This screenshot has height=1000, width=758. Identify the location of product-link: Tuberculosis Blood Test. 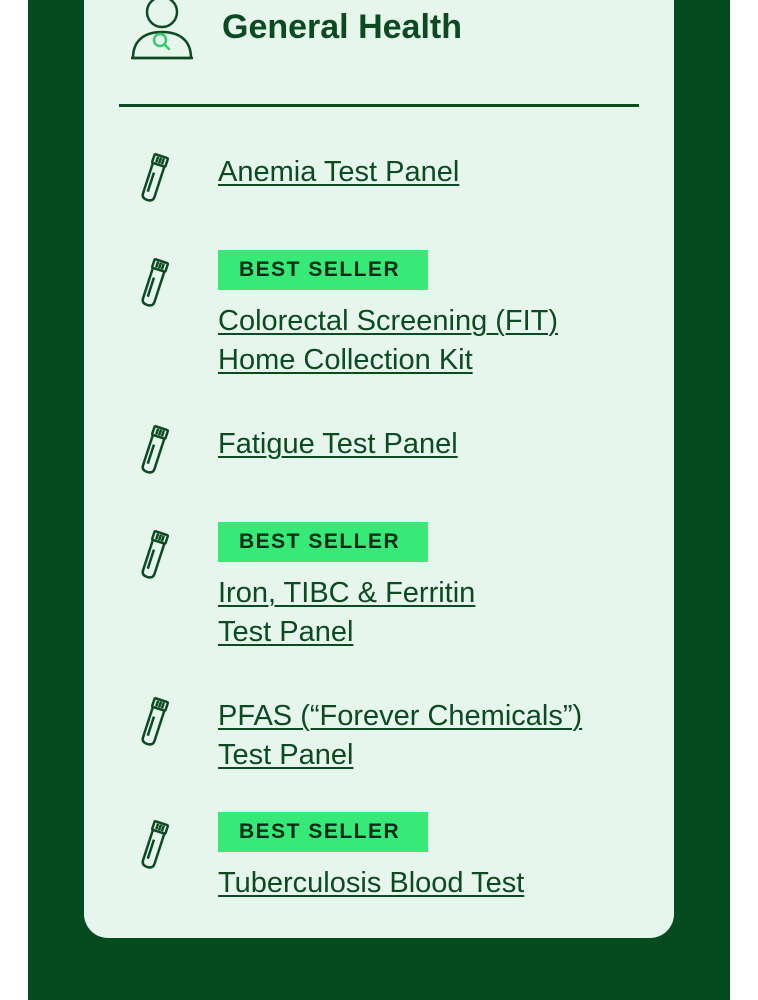
(371, 883).